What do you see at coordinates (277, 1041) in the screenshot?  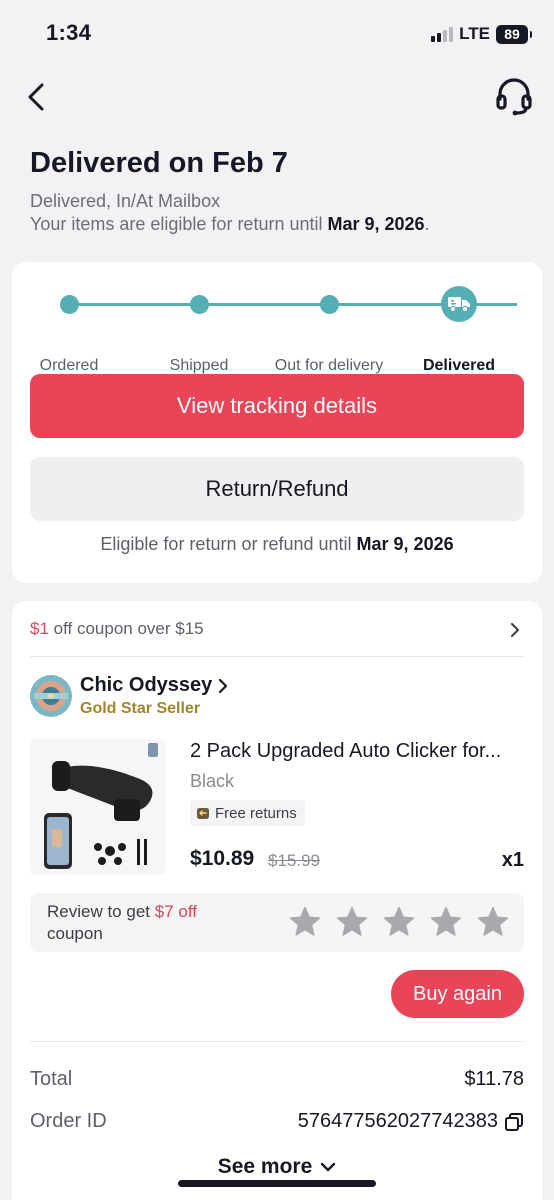 I see `divider` at bounding box center [277, 1041].